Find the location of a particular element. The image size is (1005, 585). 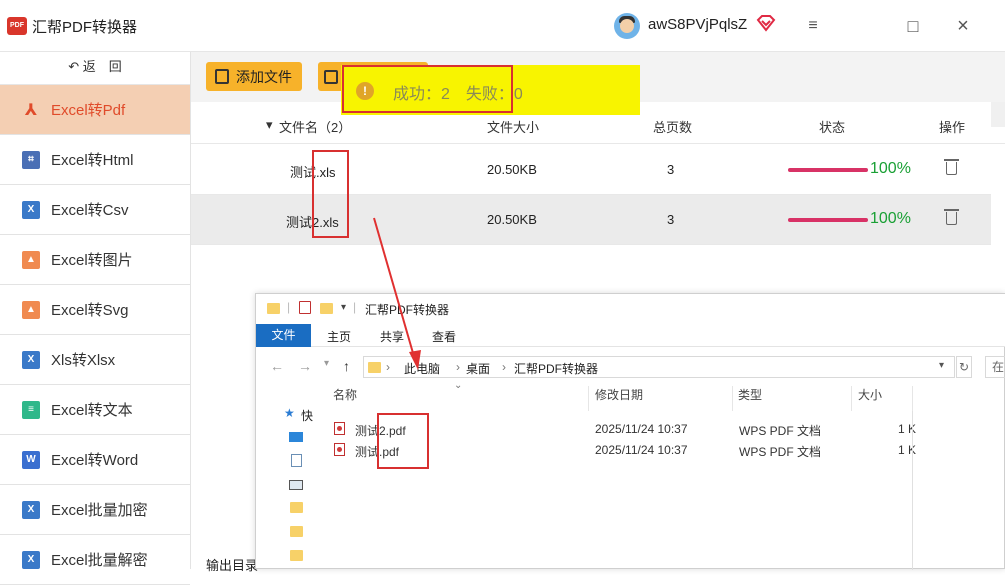

recent-dropdown-icon: ▾ is located at coordinates (326, 363).